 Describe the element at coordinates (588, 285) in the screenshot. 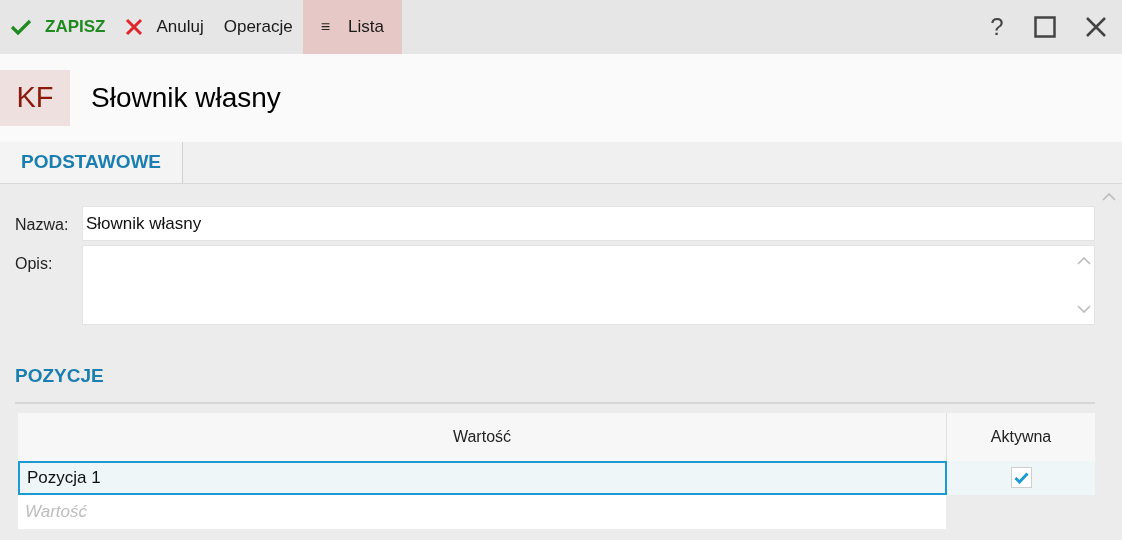

I see `description-field` at that location.